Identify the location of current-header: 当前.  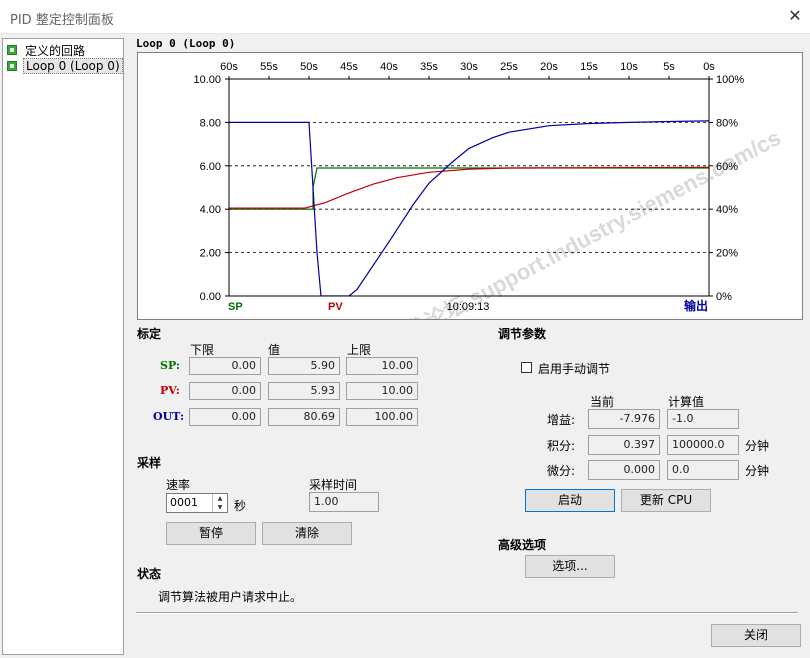
(602, 402).